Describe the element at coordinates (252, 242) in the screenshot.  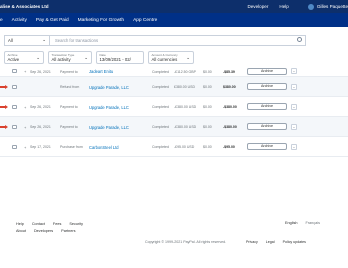
I see `footer-link-privacy: Privacy` at that location.